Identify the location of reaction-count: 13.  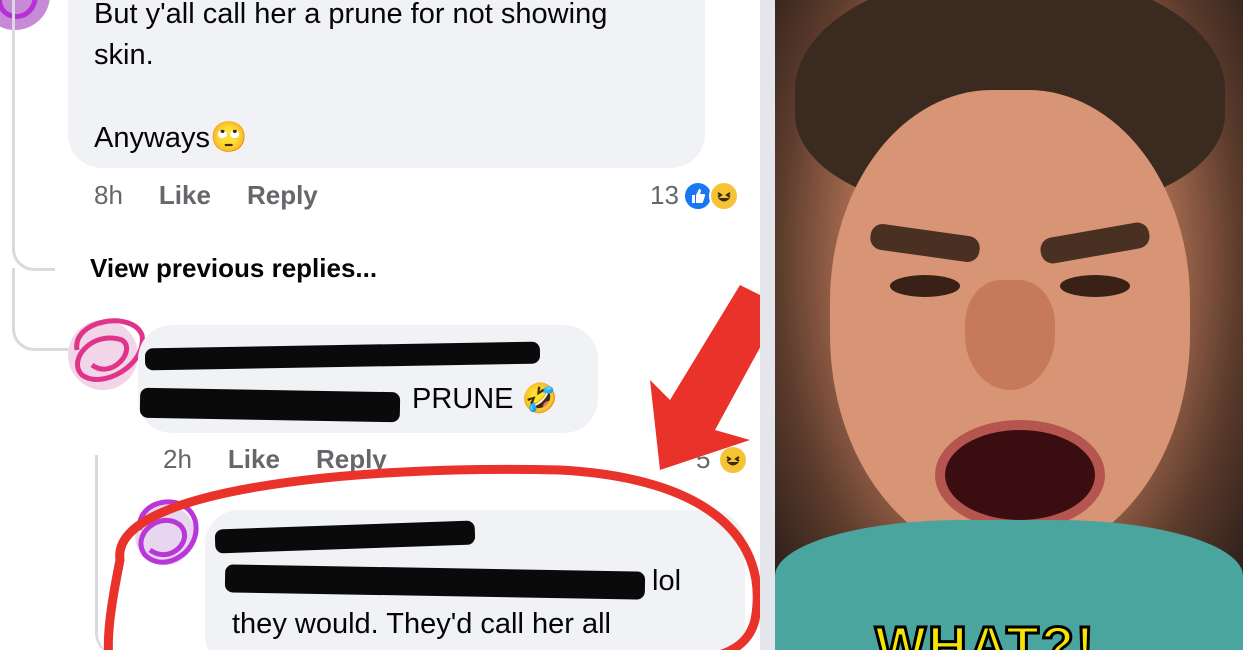
(664, 195).